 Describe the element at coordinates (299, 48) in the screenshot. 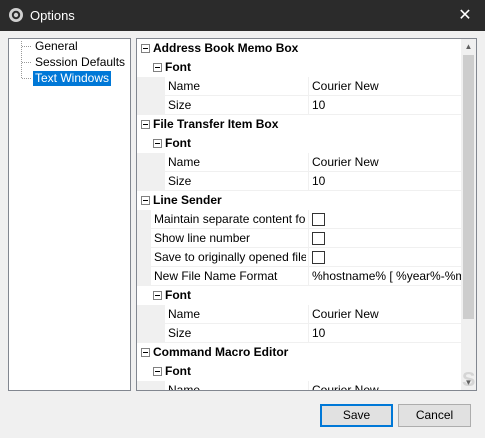

I see `category-row: Address Book Memo Box` at that location.